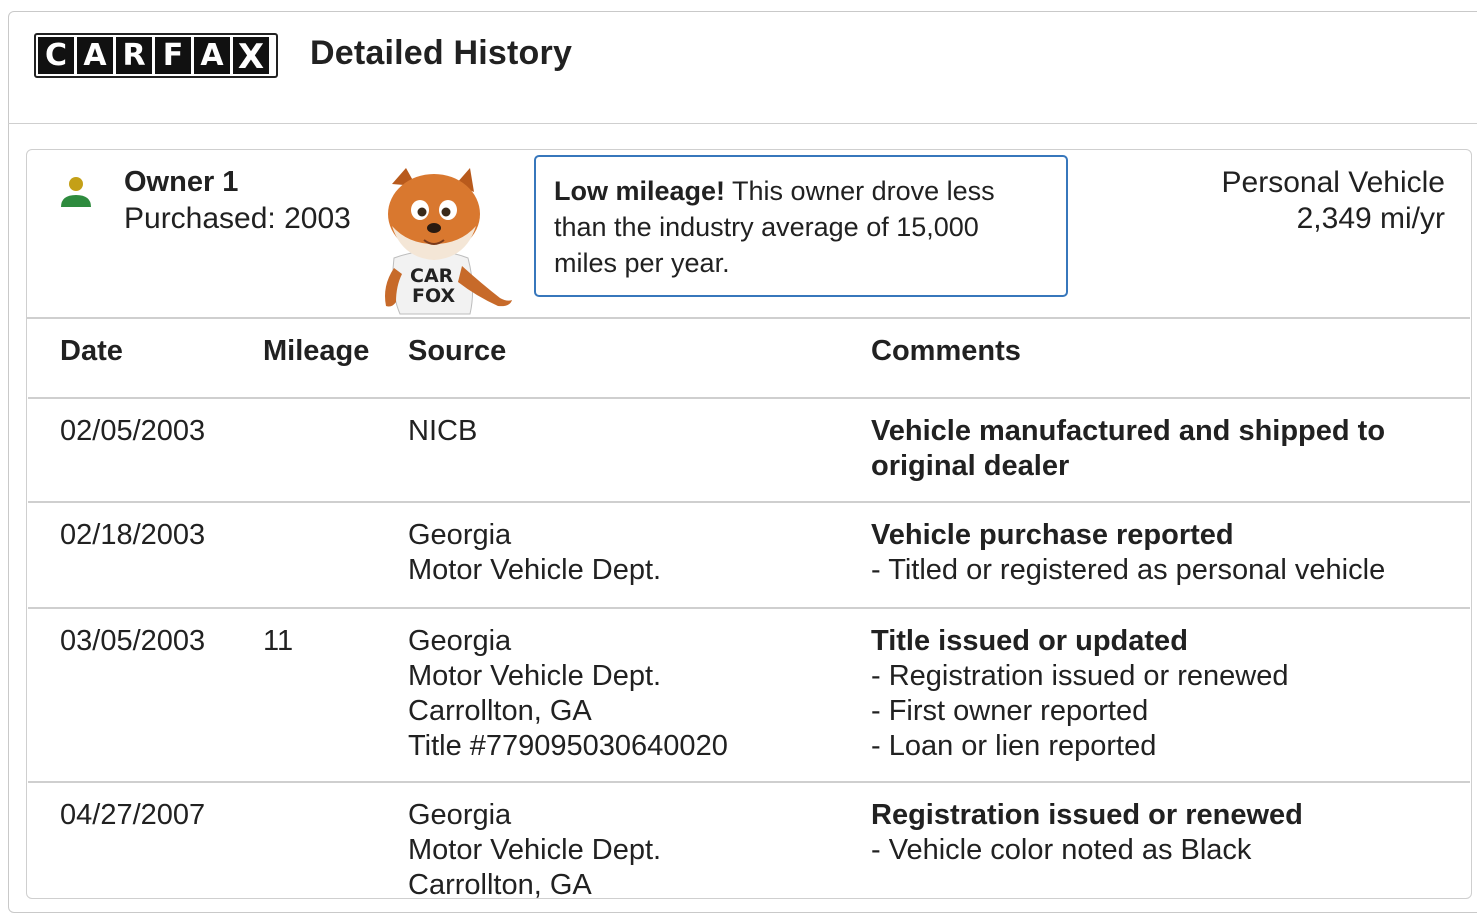  What do you see at coordinates (133, 431) in the screenshot?
I see `row-date: 02/05/2003` at bounding box center [133, 431].